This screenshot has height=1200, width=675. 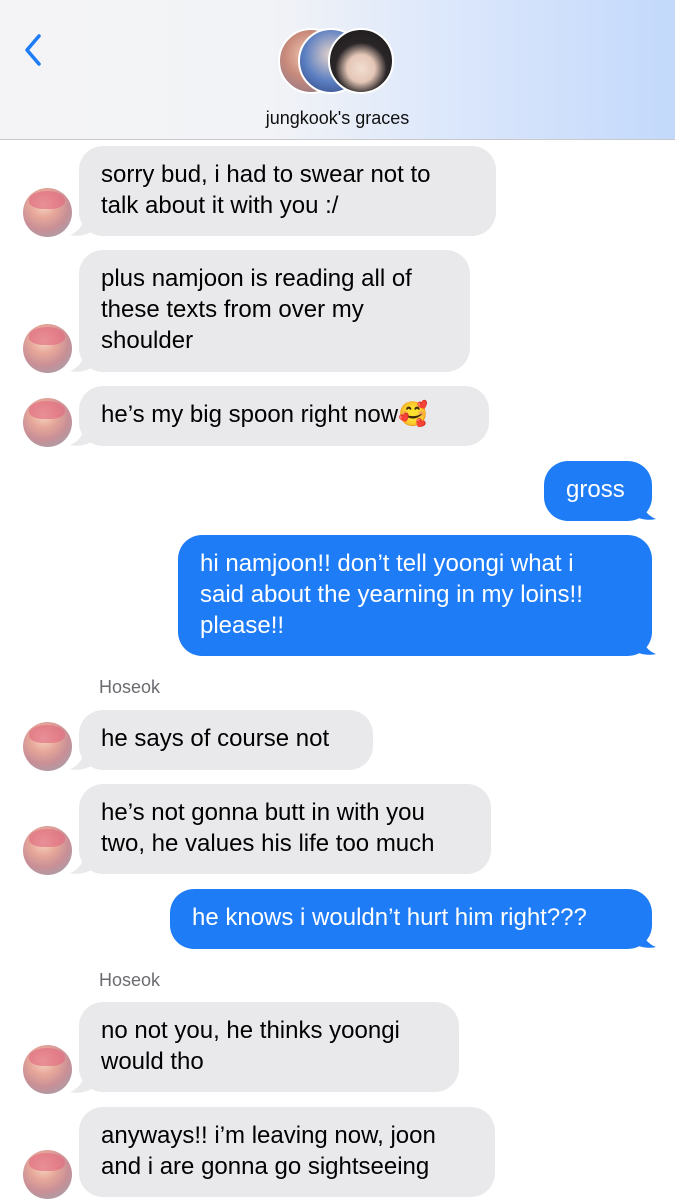 I want to click on group-avatars, so click(x=339, y=63).